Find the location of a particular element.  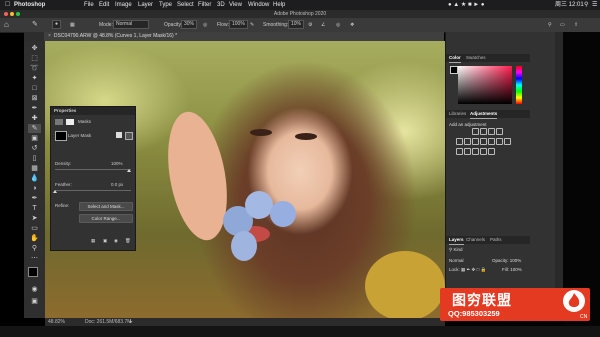

tab-adjustments: Adjustments is located at coordinates (484, 114).